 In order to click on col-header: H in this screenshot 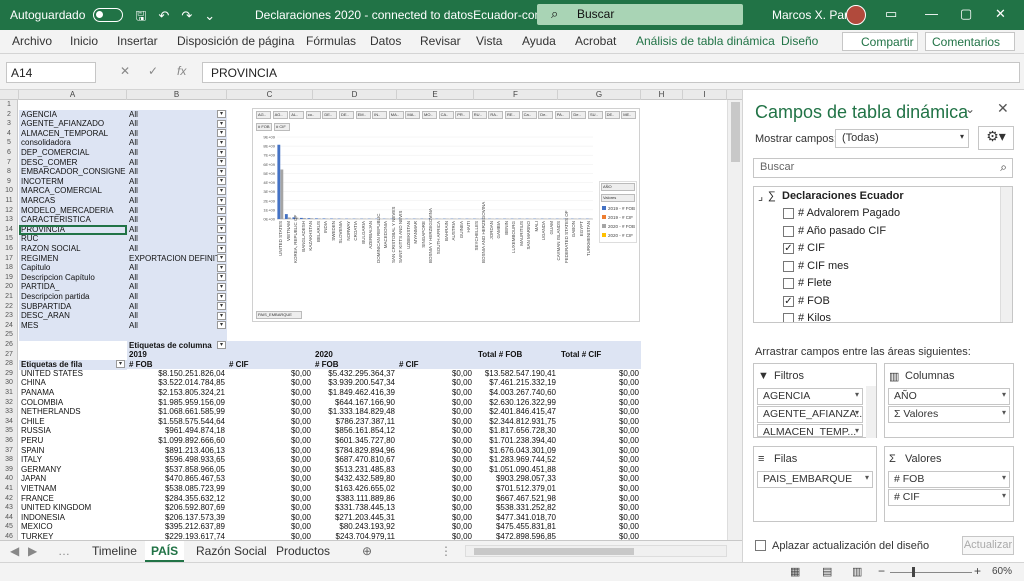, I will do `click(662, 95)`.